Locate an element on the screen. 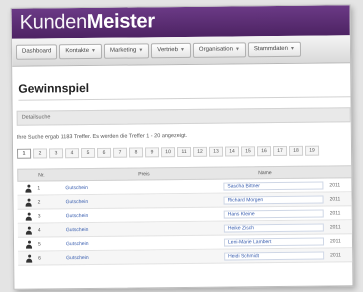 The height and width of the screenshot is (292, 363). row-number: 3 is located at coordinates (39, 216).